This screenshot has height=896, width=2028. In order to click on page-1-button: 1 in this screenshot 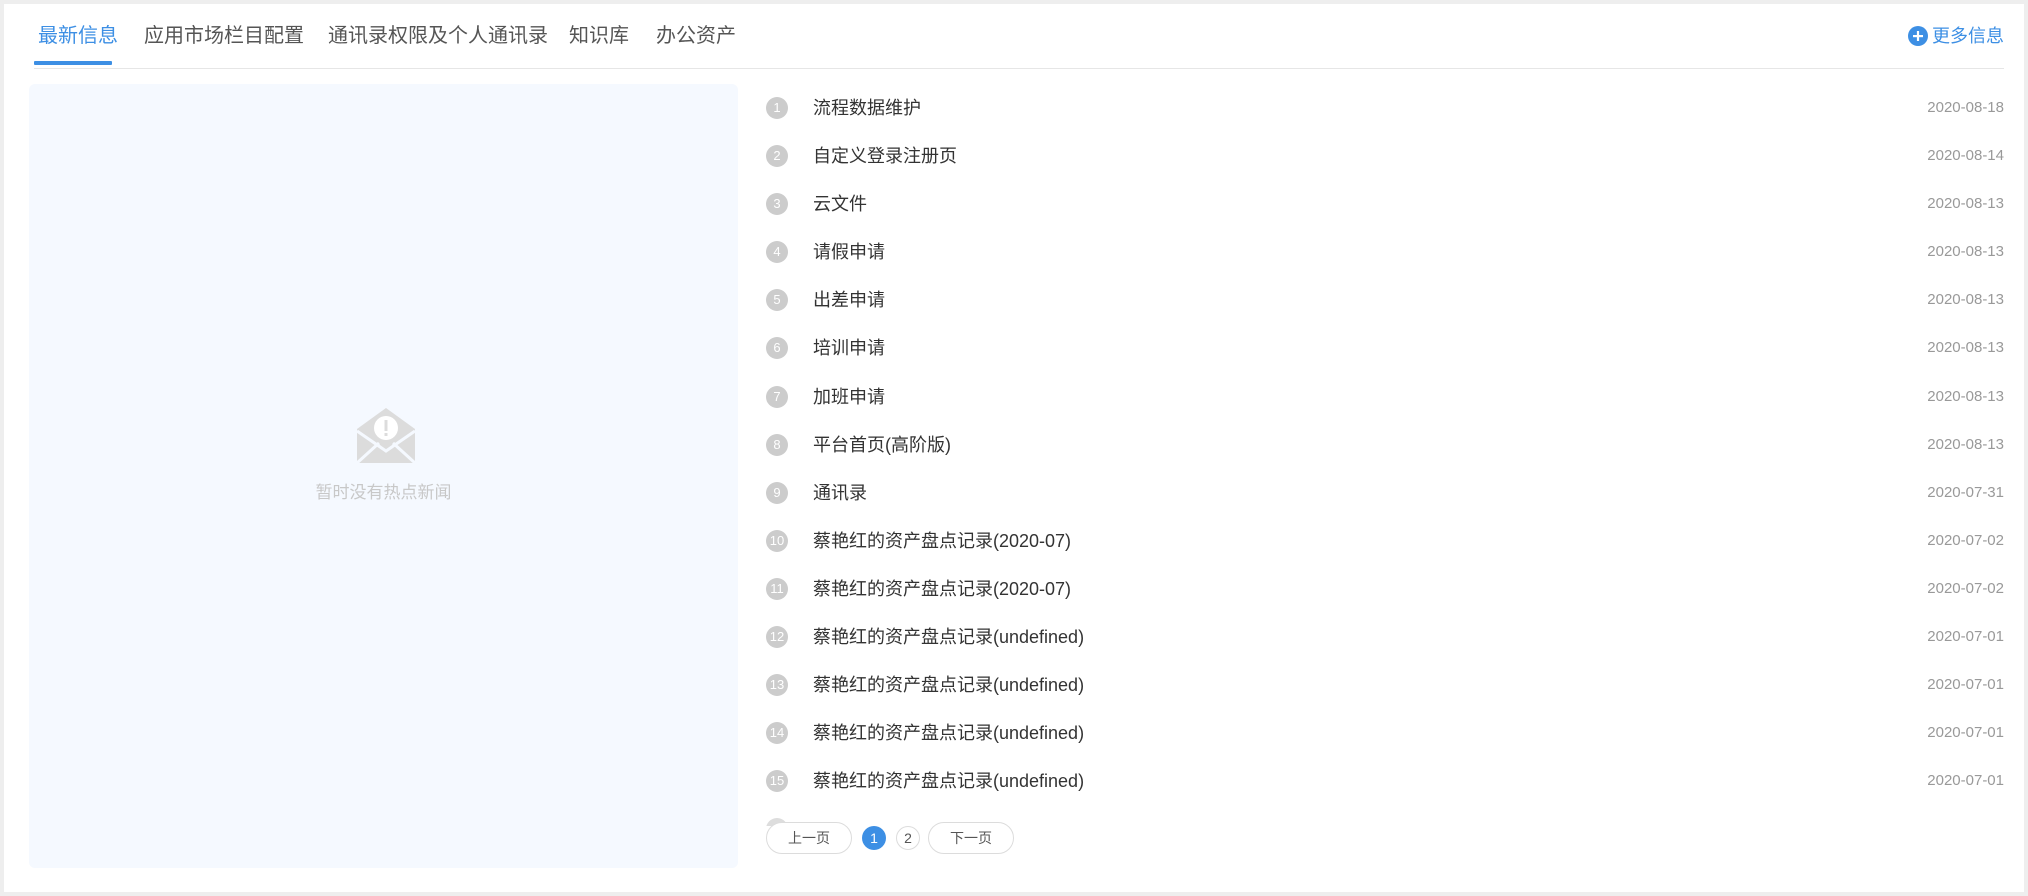, I will do `click(874, 838)`.